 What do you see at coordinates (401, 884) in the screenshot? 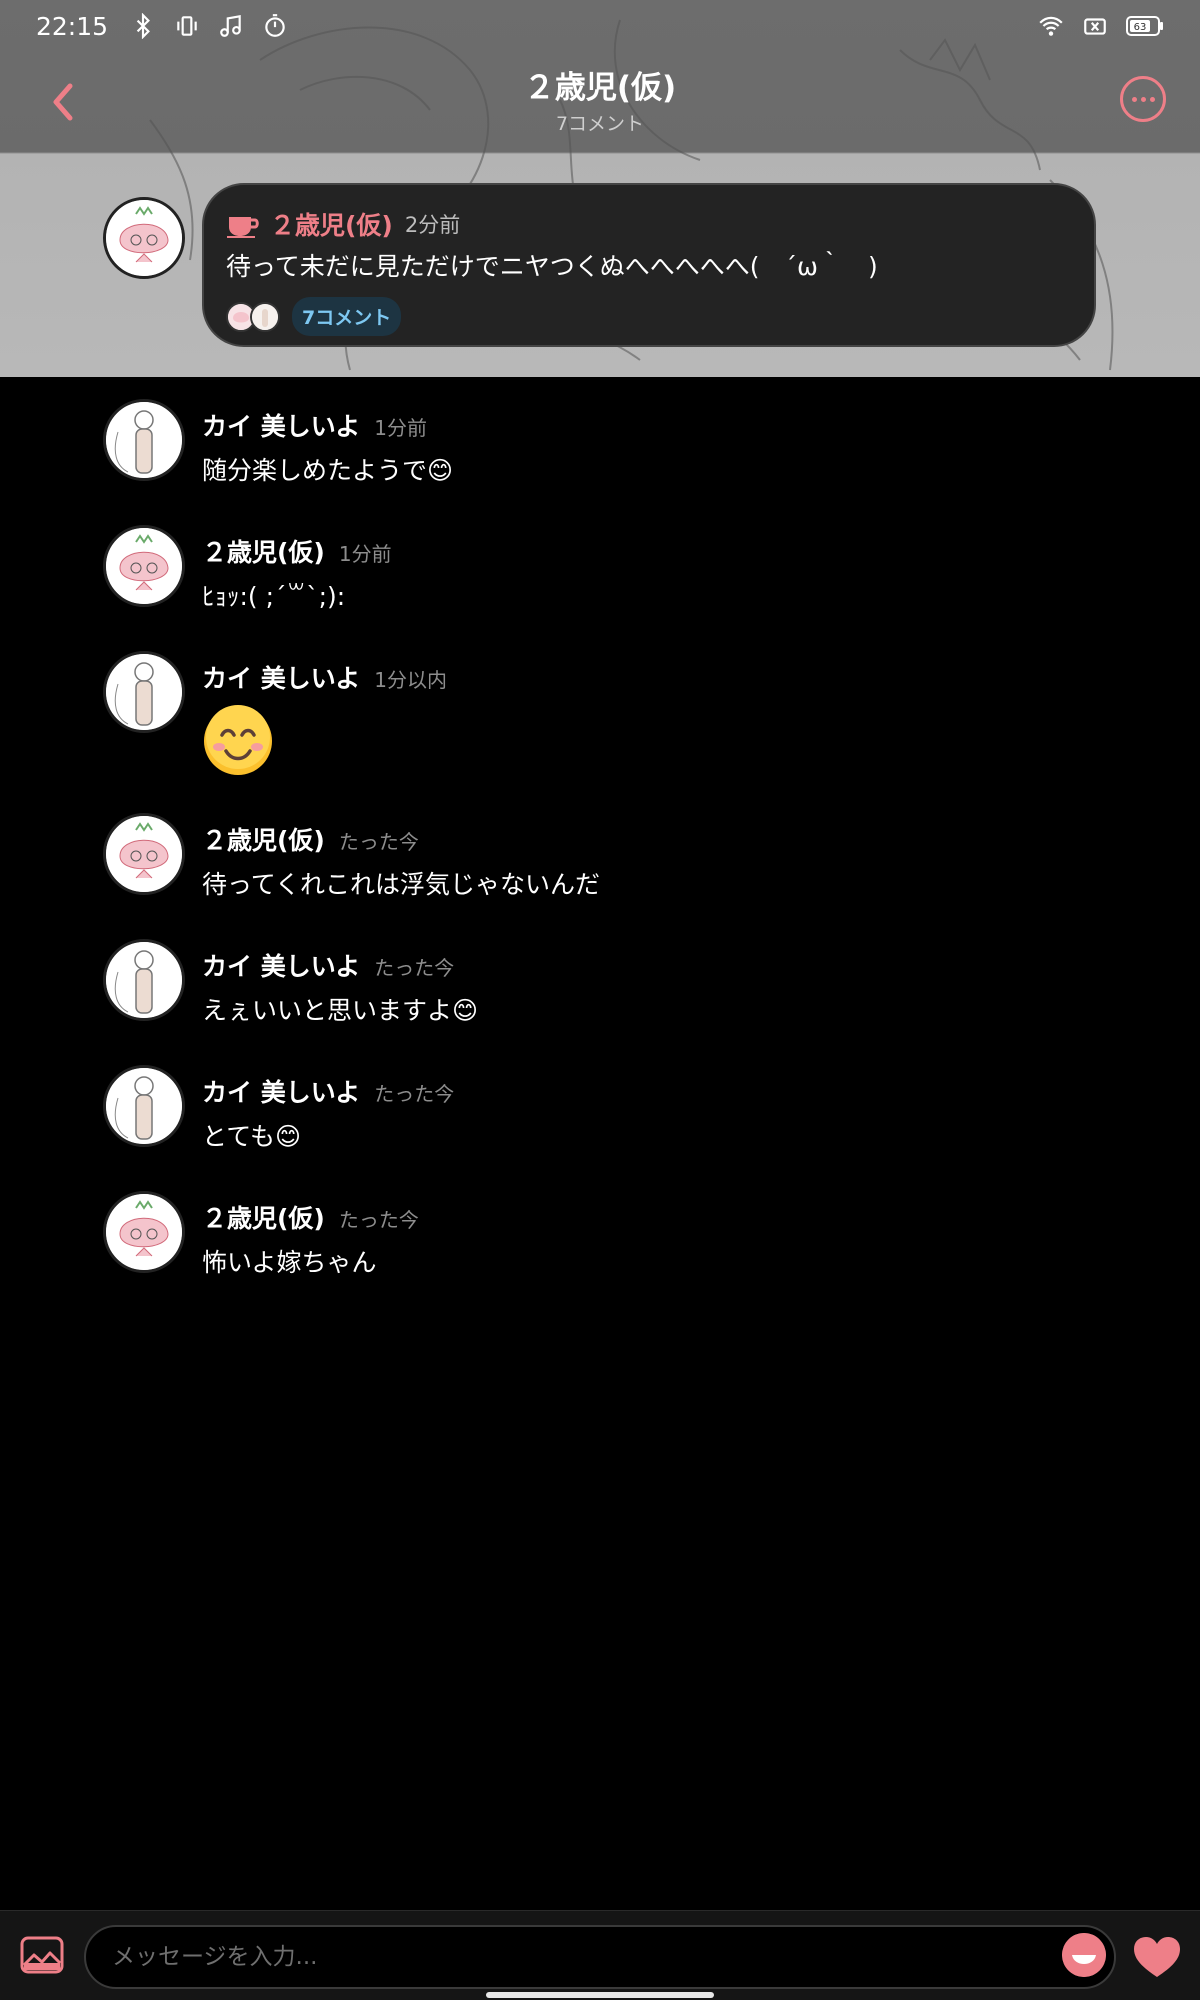
I see `comment-text: 待ってくれこれは浮気じゃないんだ` at bounding box center [401, 884].